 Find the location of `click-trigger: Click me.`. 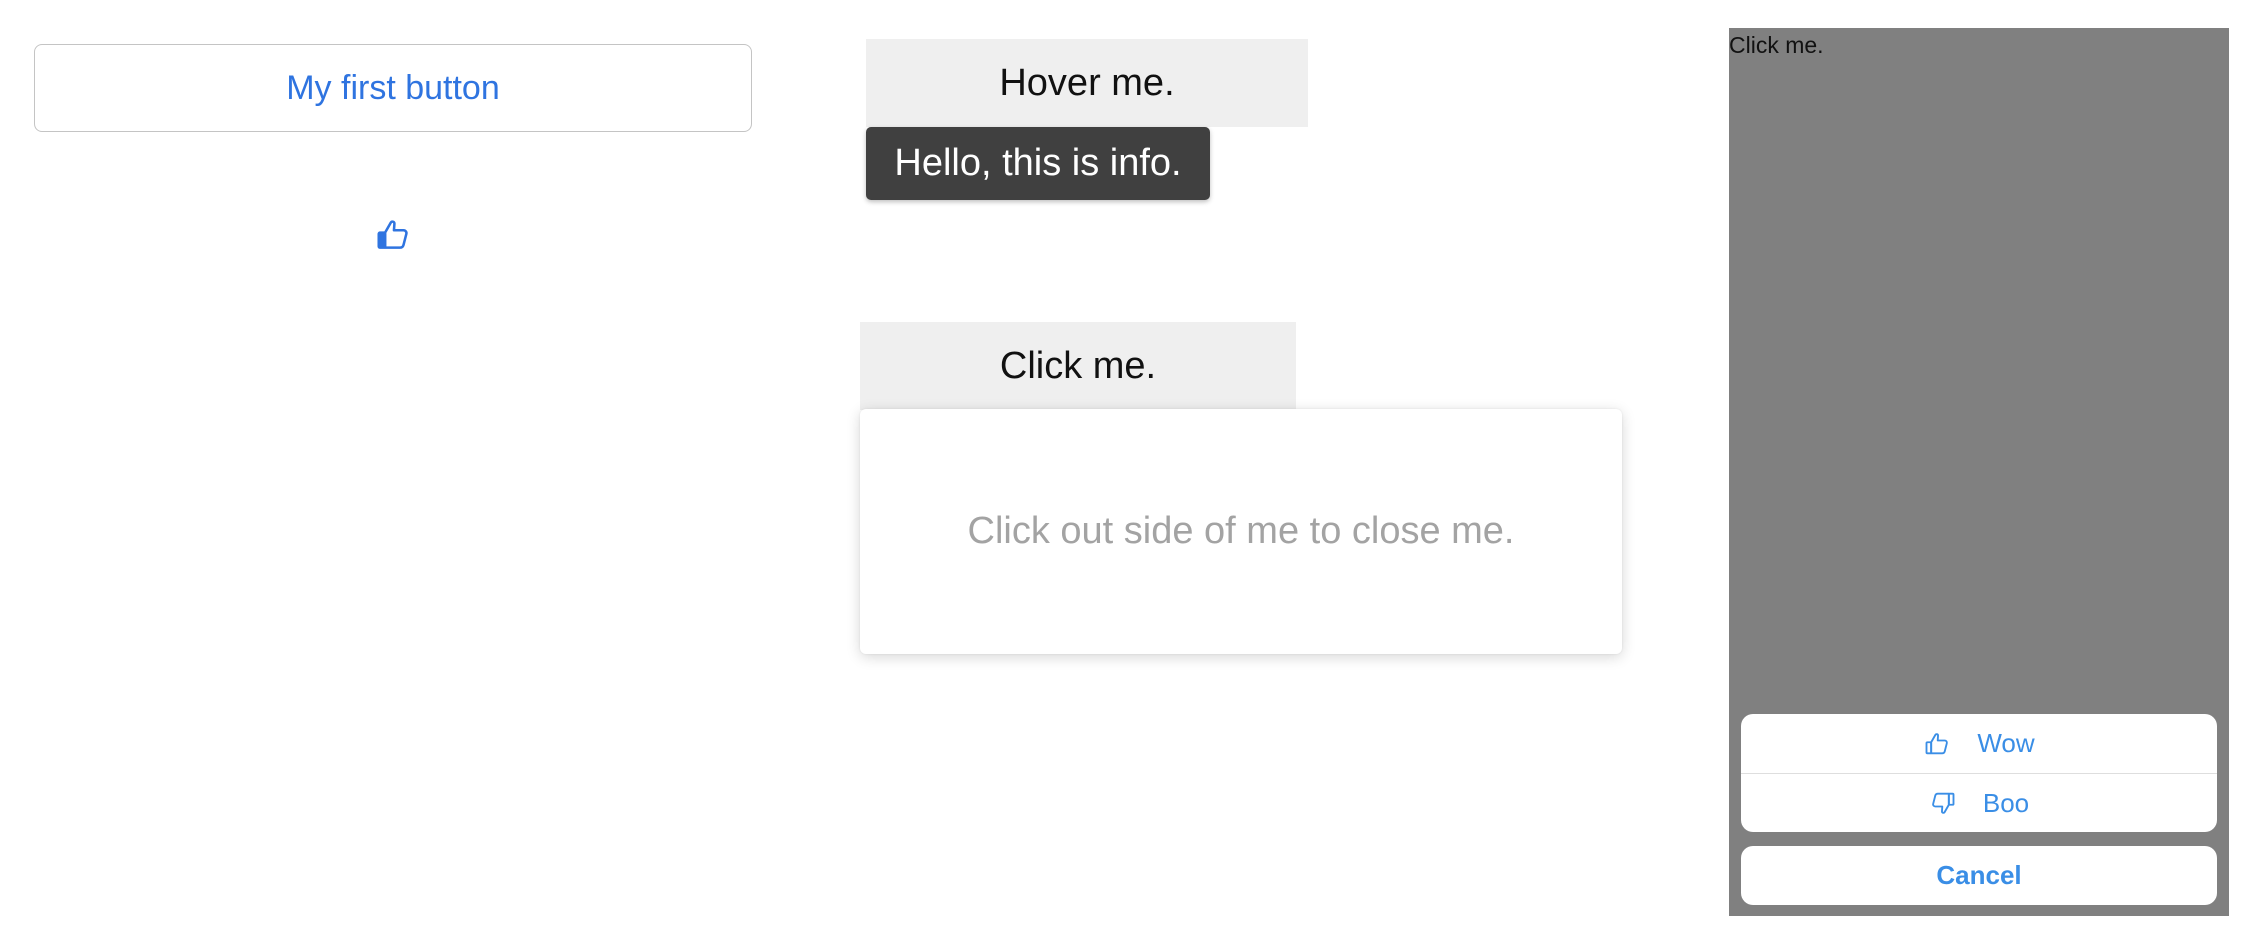

click-trigger: Click me. is located at coordinates (1078, 366).